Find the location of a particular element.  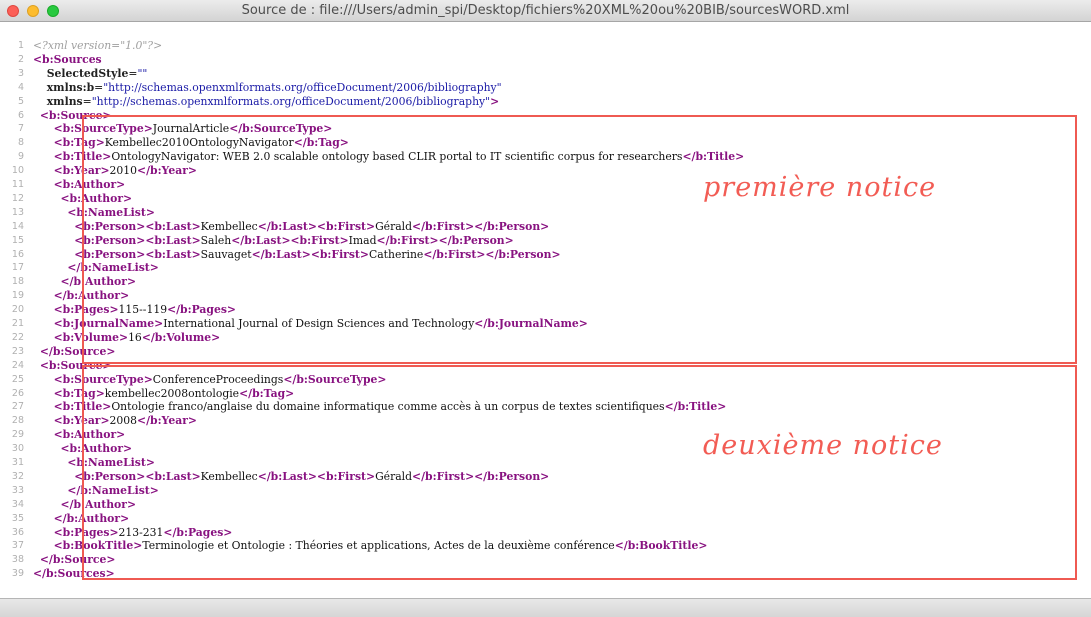

line-code: <b:Sources is located at coordinates (67, 59).